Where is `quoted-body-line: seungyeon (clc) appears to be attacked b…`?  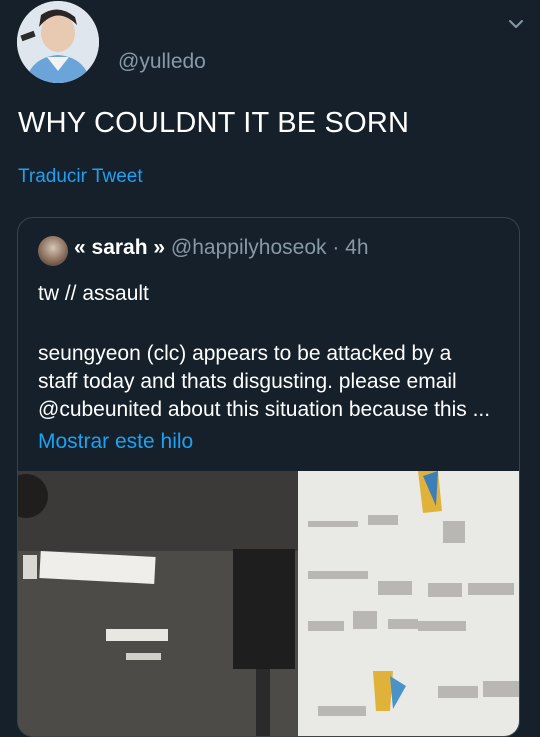
quoted-body-line: seungyeon (clc) appears to be attacked b… is located at coordinates (245, 353).